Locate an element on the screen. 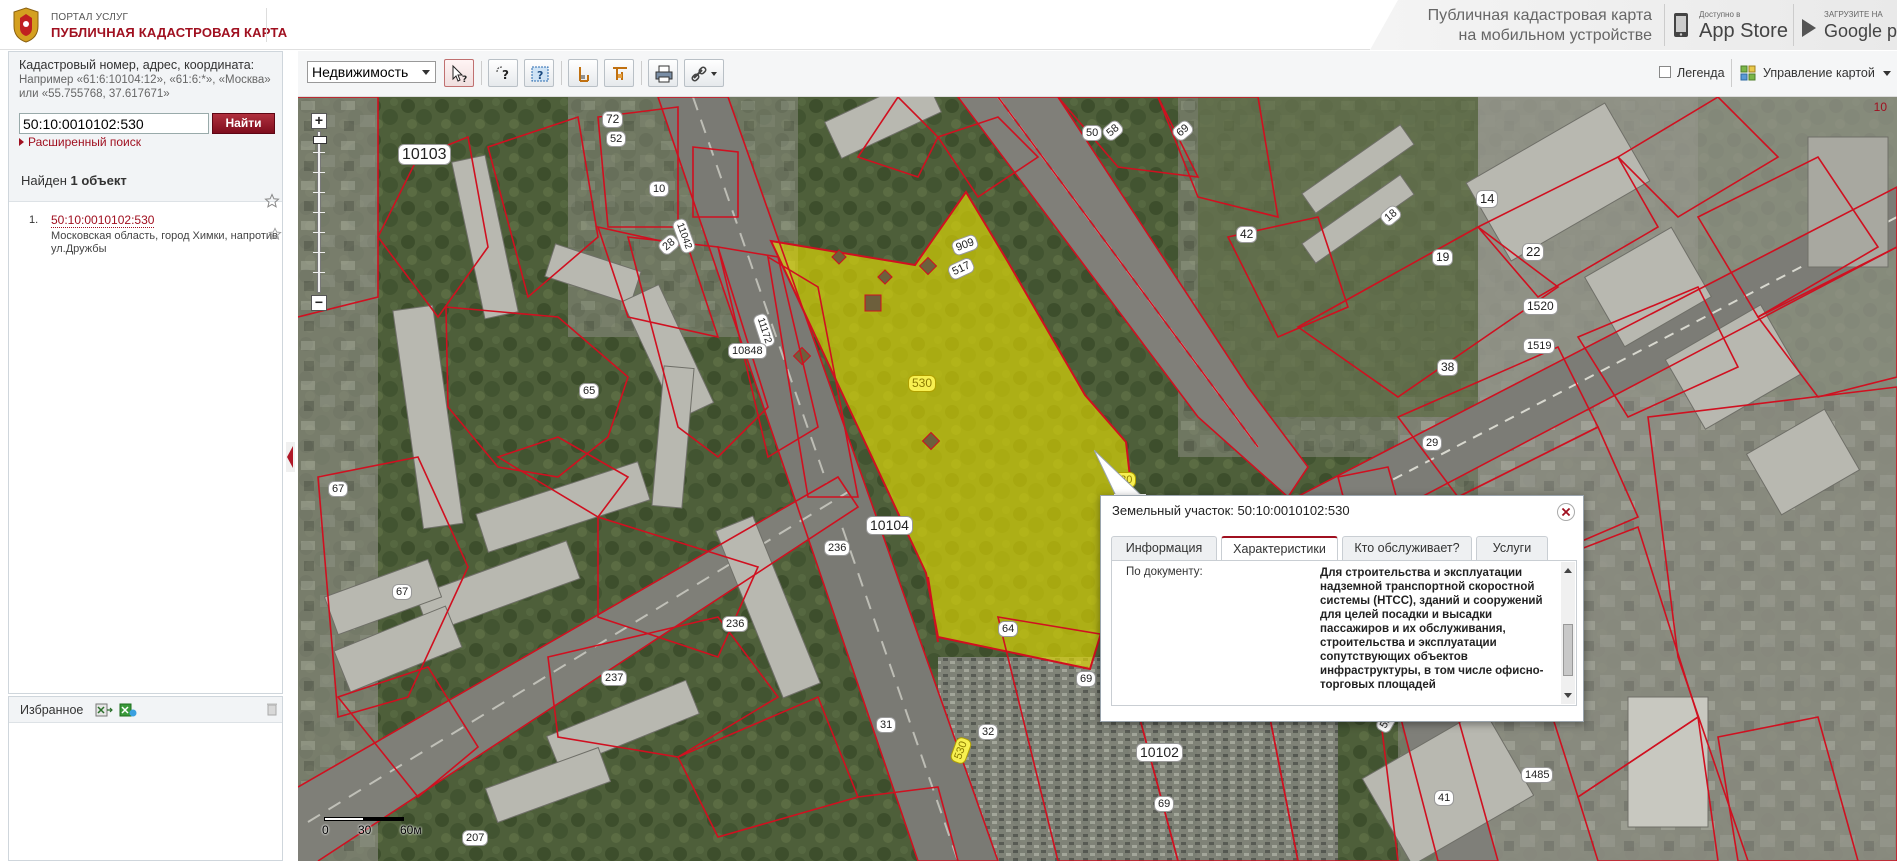 This screenshot has width=1897, height=867. field-label: По документу: is located at coordinates (1164, 572).